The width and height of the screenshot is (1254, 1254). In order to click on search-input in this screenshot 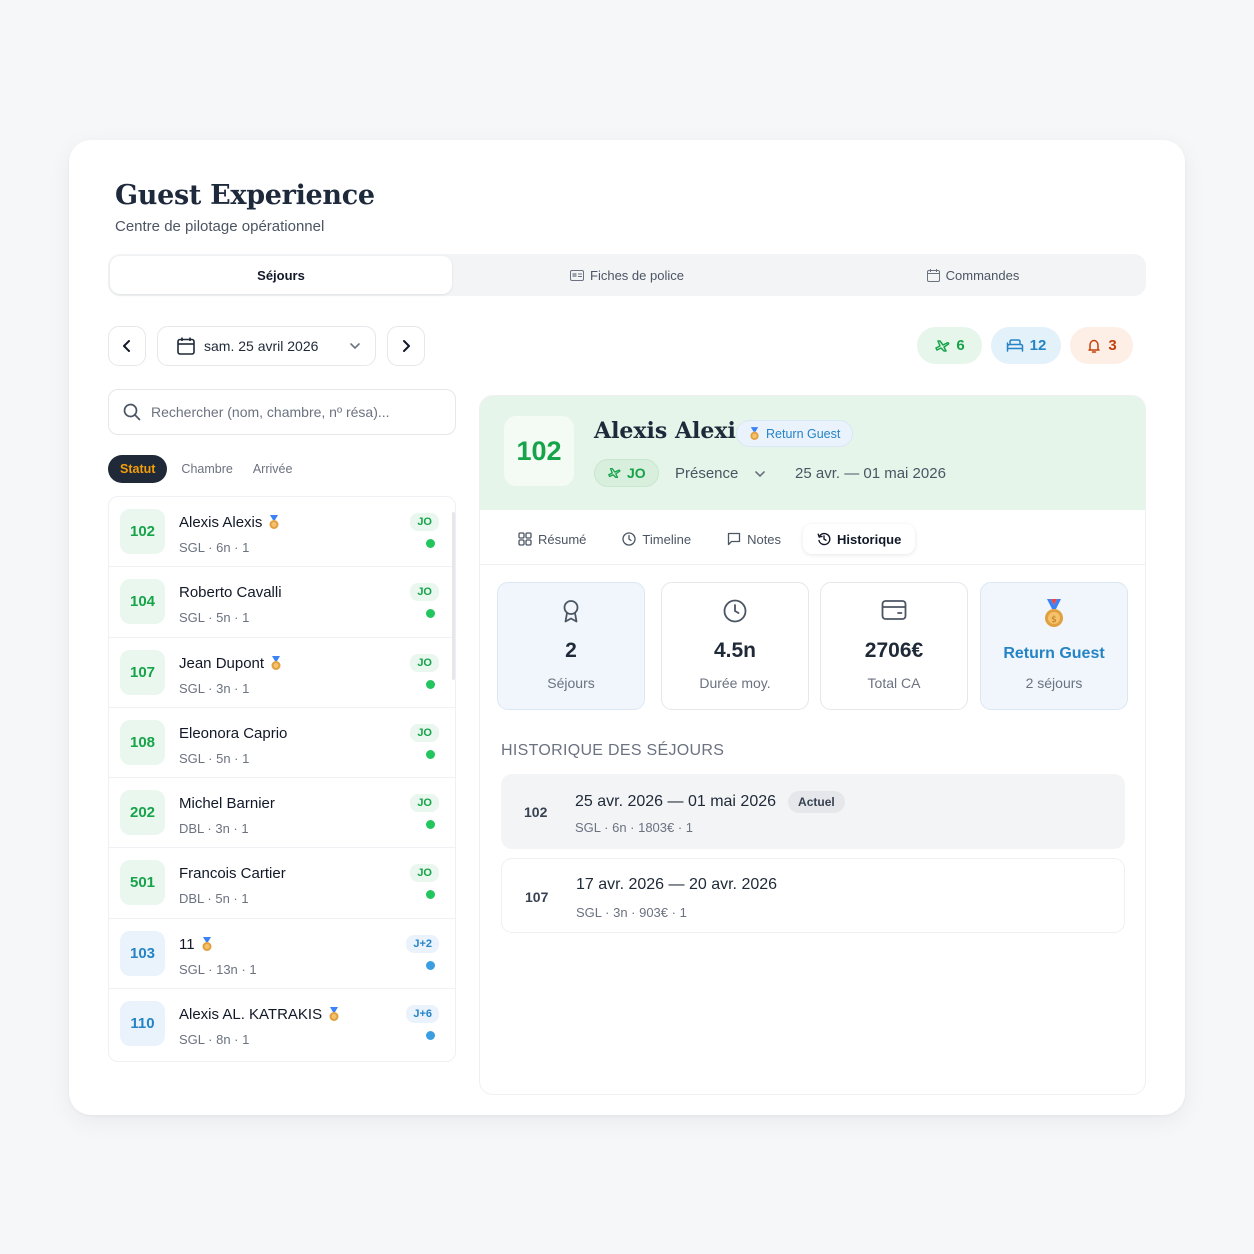, I will do `click(296, 412)`.